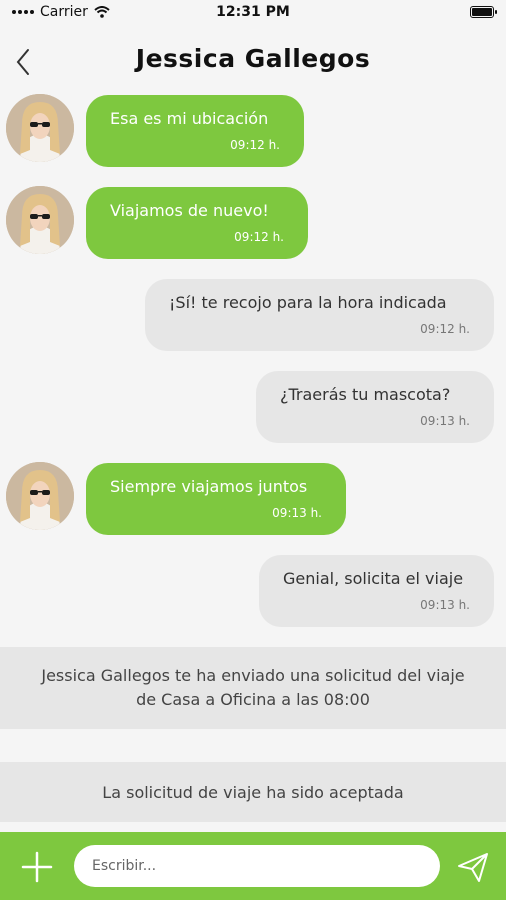  I want to click on notice-line: La solicitud de viaje ha sido aceptada, so click(253, 792).